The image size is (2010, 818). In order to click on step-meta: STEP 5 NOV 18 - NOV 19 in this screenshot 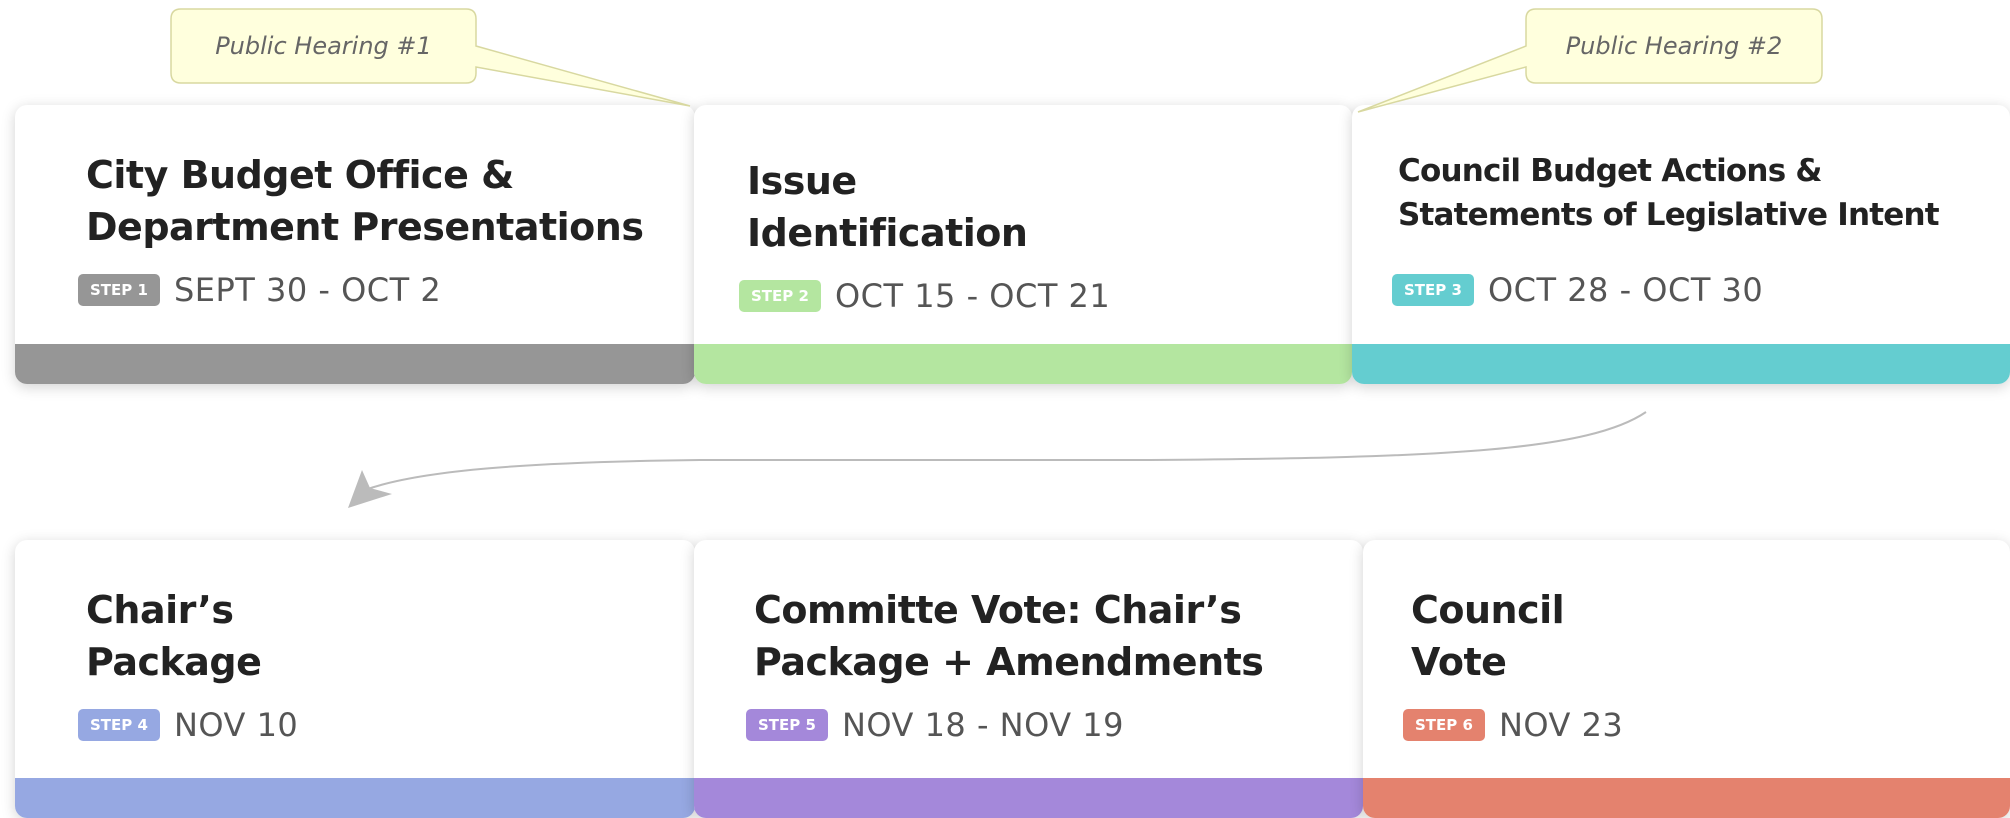, I will do `click(935, 725)`.